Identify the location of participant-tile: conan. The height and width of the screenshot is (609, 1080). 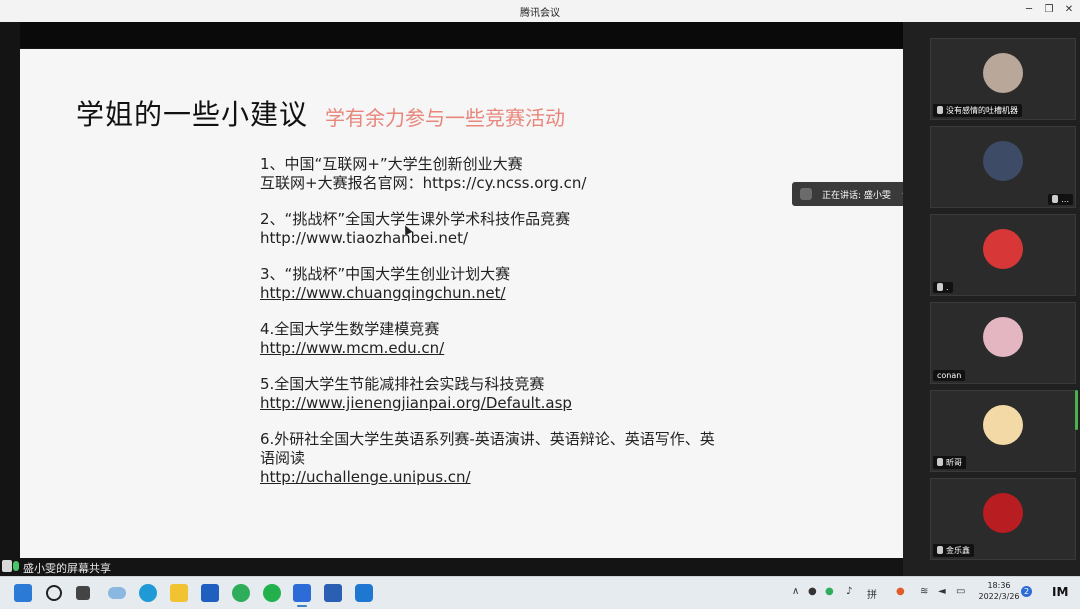
(1003, 343).